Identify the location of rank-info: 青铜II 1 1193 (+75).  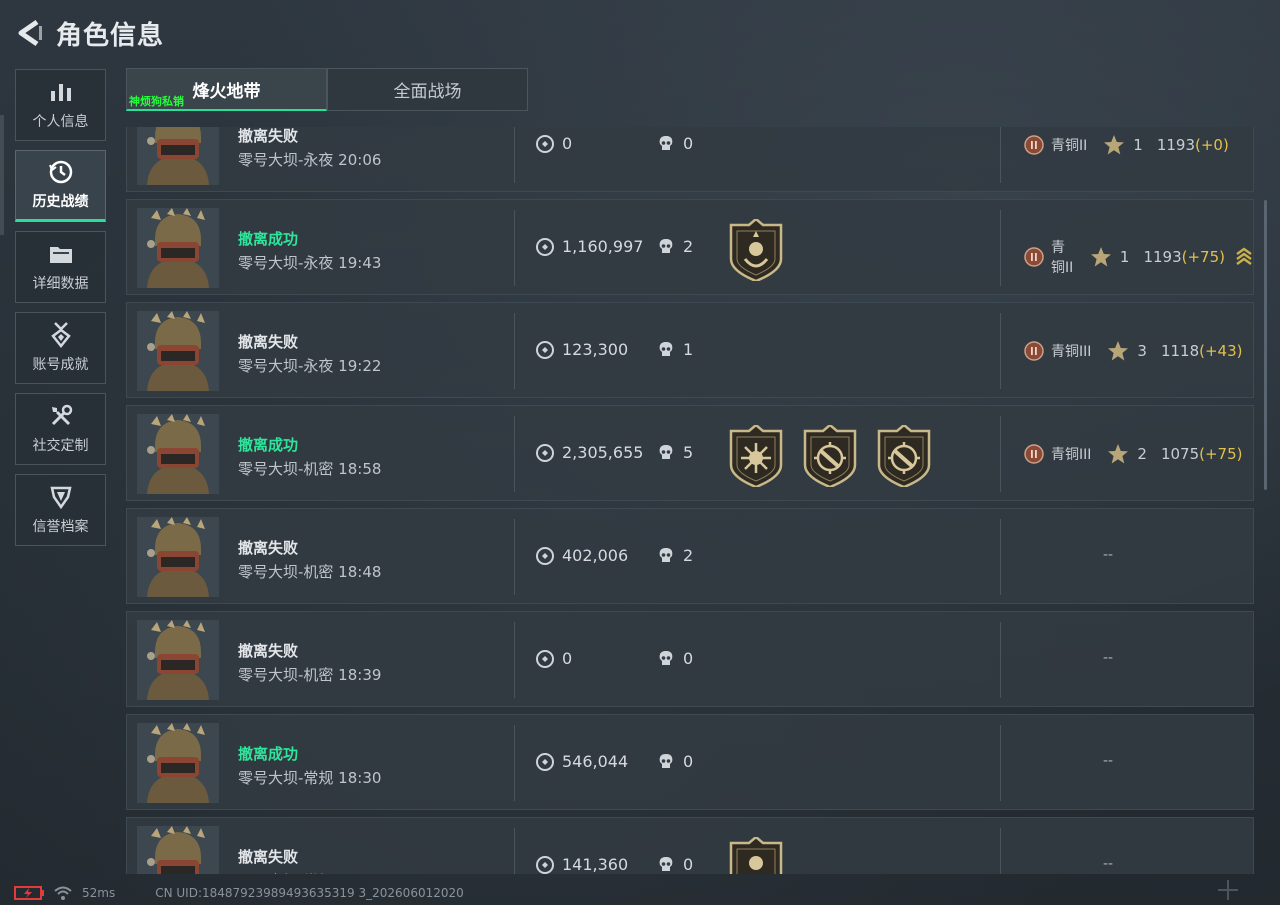
(1138, 257).